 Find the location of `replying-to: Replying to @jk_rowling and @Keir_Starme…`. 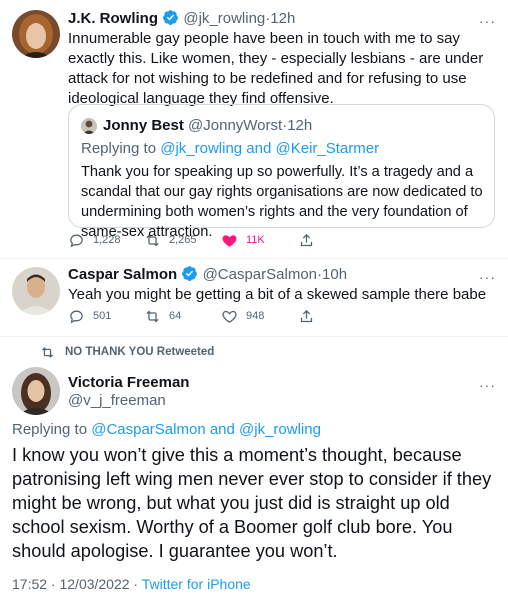

replying-to: Replying to @jk_rowling and @Keir_Starme… is located at coordinates (230, 148).